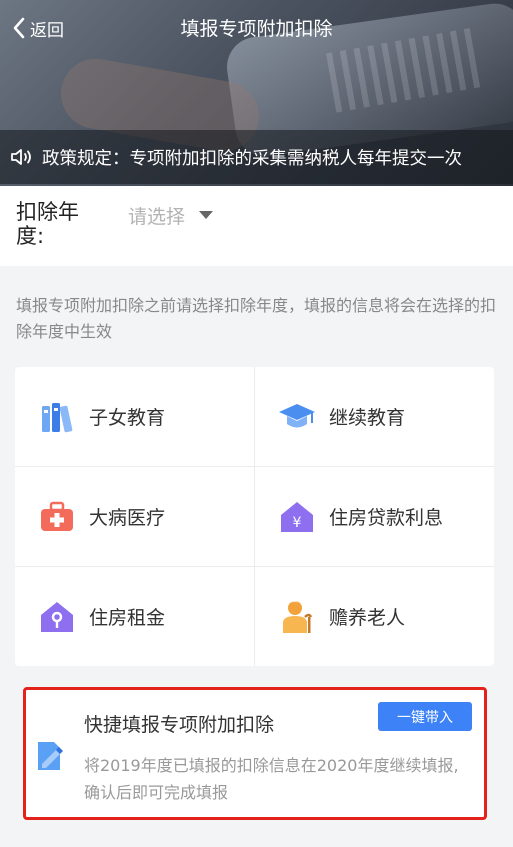  I want to click on category-label: 赡养老人, so click(367, 618).